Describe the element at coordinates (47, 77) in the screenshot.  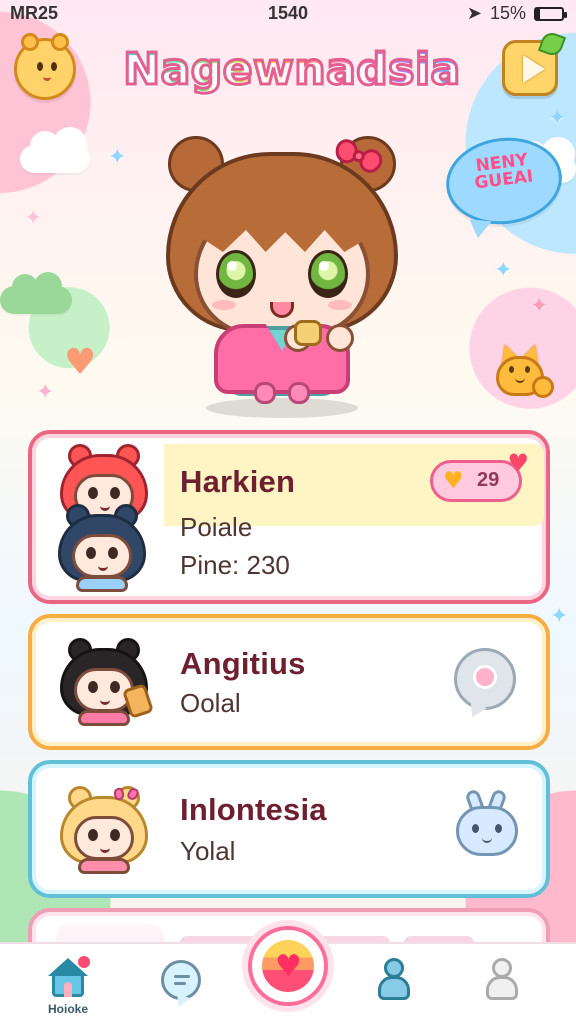
I see `bear-mouth` at that location.